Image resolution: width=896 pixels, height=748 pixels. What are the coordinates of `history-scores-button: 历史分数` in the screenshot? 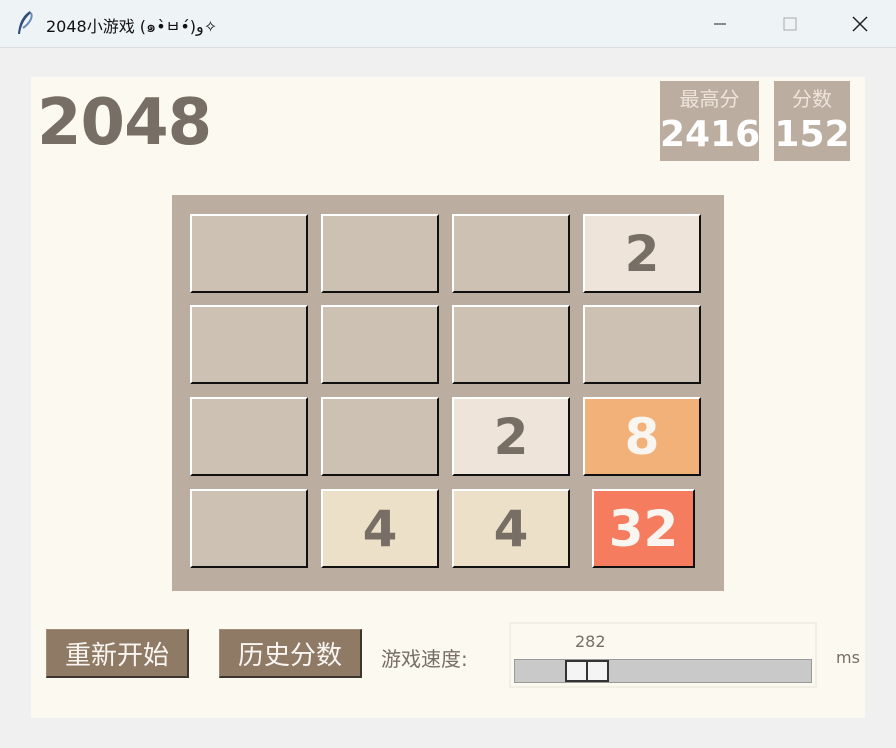 It's located at (290, 653).